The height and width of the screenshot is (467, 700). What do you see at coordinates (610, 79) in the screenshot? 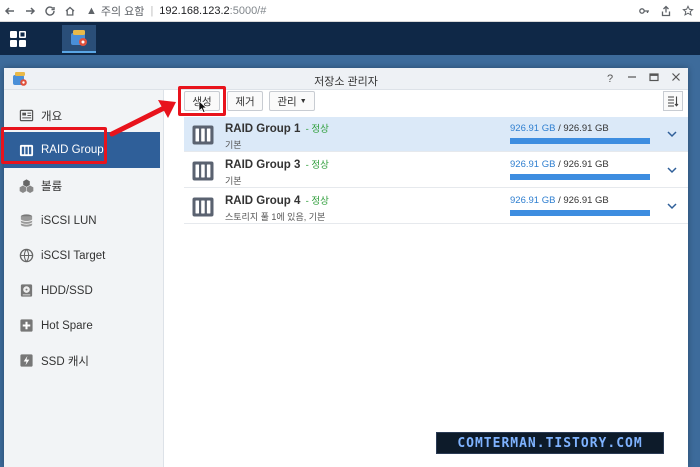
I see `help-button: ?` at bounding box center [610, 79].